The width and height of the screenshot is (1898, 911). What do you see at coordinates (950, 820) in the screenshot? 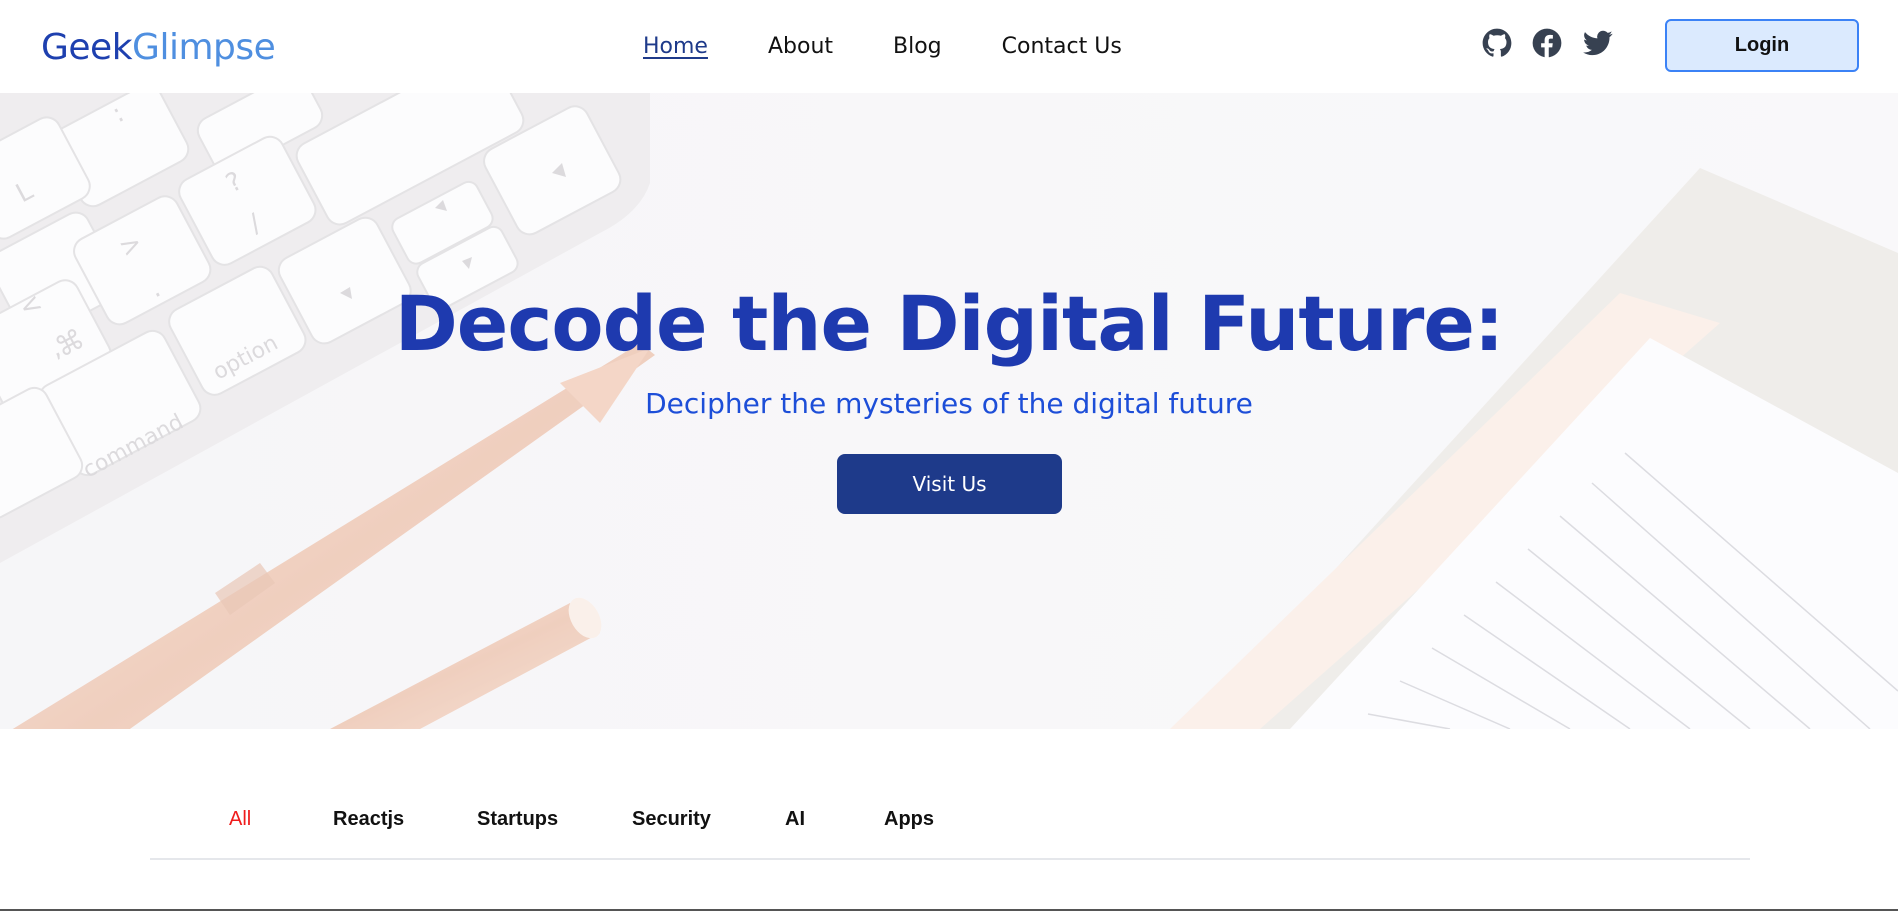
I see `category-tabs: All Reactjs Startups Security AI Apps` at bounding box center [950, 820].